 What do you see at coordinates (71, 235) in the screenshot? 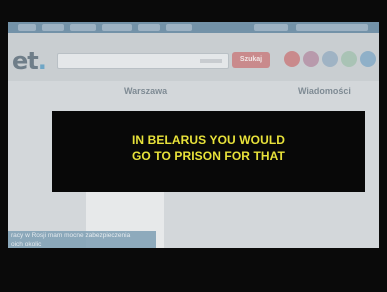
I see `news-caption-line: racy w Rosji mam mocne zabezpieczenia` at bounding box center [71, 235].